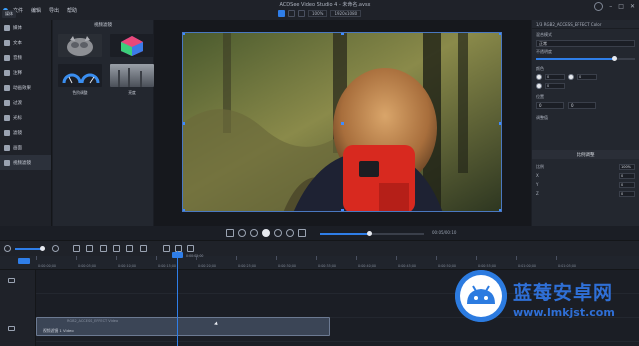  Describe the element at coordinates (266, 233) in the screenshot. I see `play-icon` at that location.